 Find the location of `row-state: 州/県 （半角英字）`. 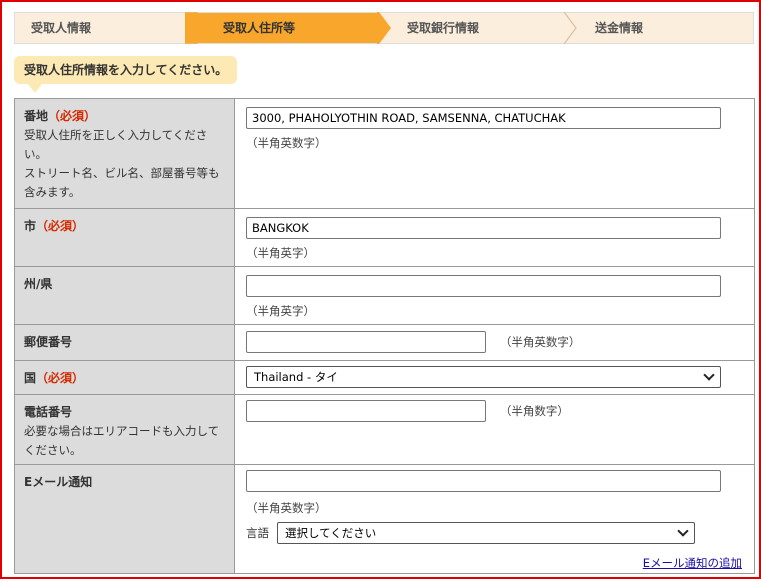

row-state: 州/県 （半角英字） is located at coordinates (384, 296).